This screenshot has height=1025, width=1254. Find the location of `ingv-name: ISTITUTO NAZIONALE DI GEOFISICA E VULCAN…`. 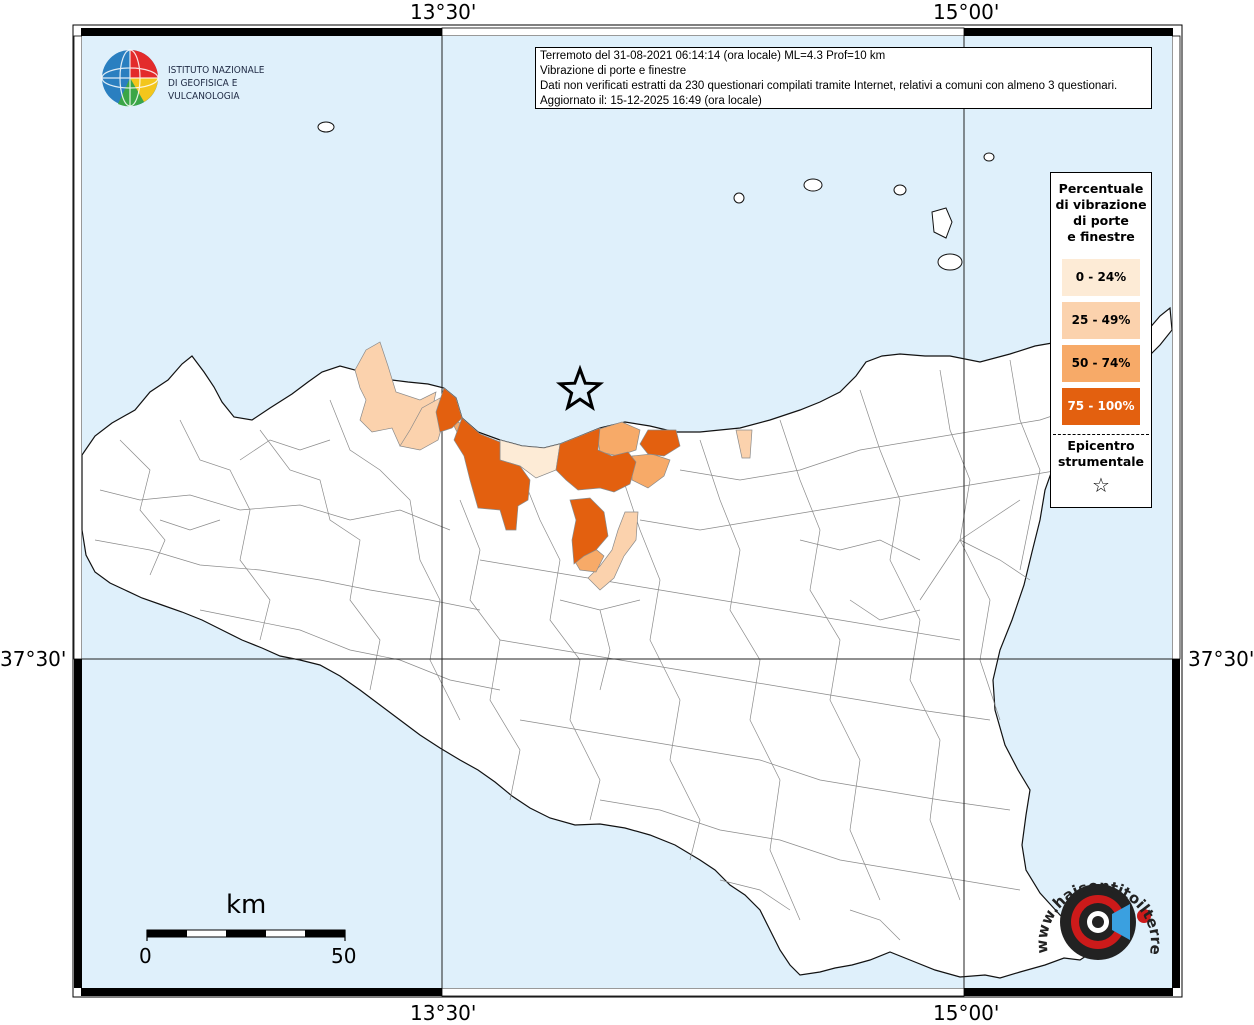

ingv-name: ISTITUTO NAZIONALE DI GEOFISICA E VULCAN… is located at coordinates (216, 83).